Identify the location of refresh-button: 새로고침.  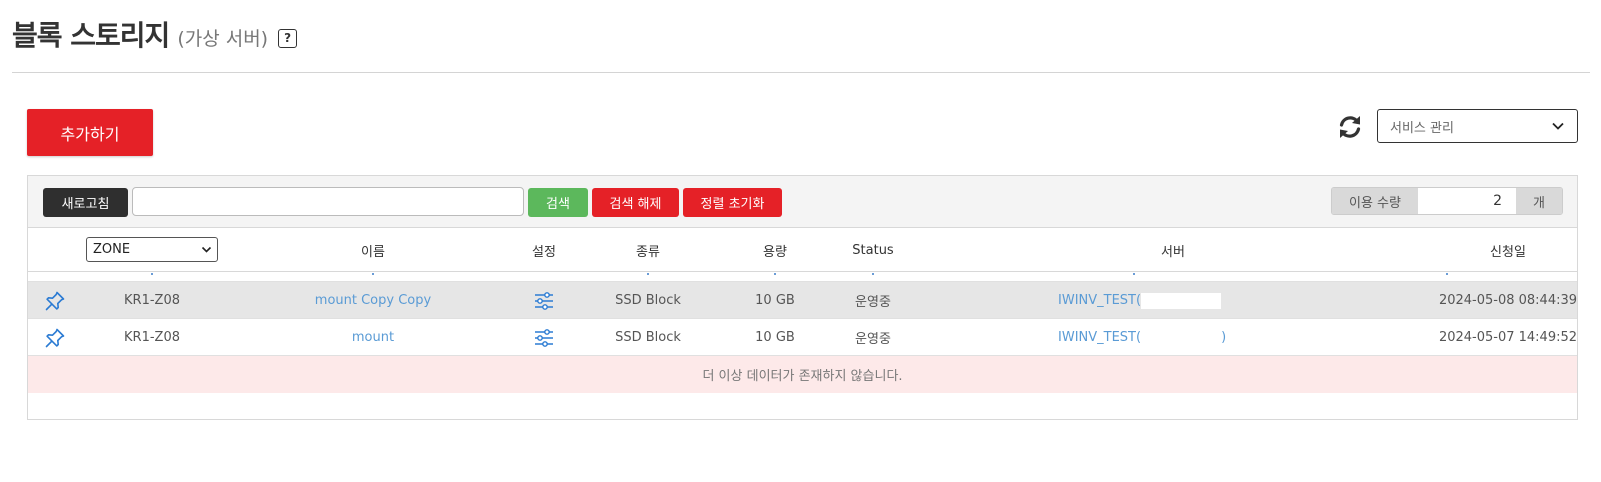
(85, 202).